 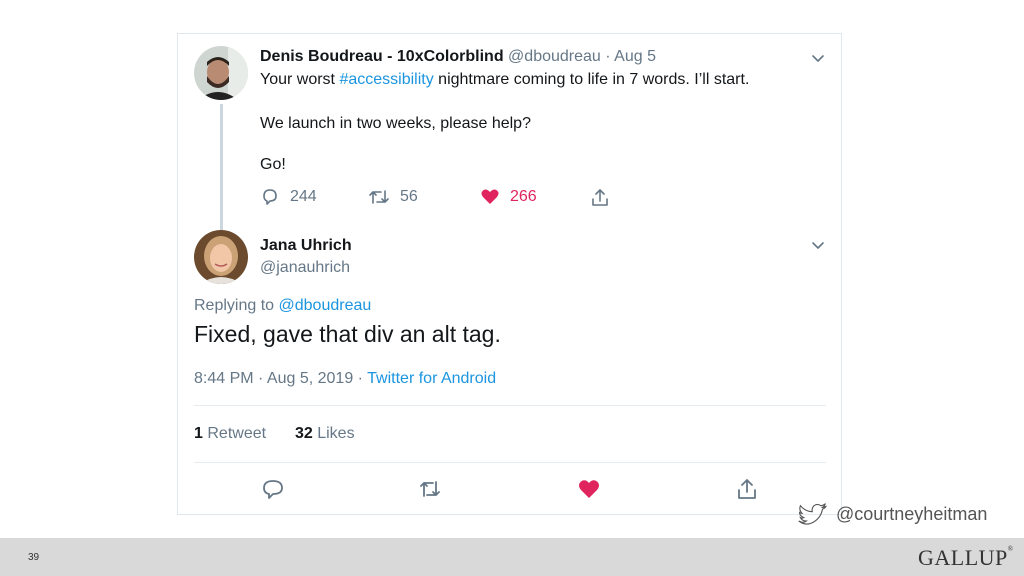 I want to click on footer-bar, so click(x=512, y=557).